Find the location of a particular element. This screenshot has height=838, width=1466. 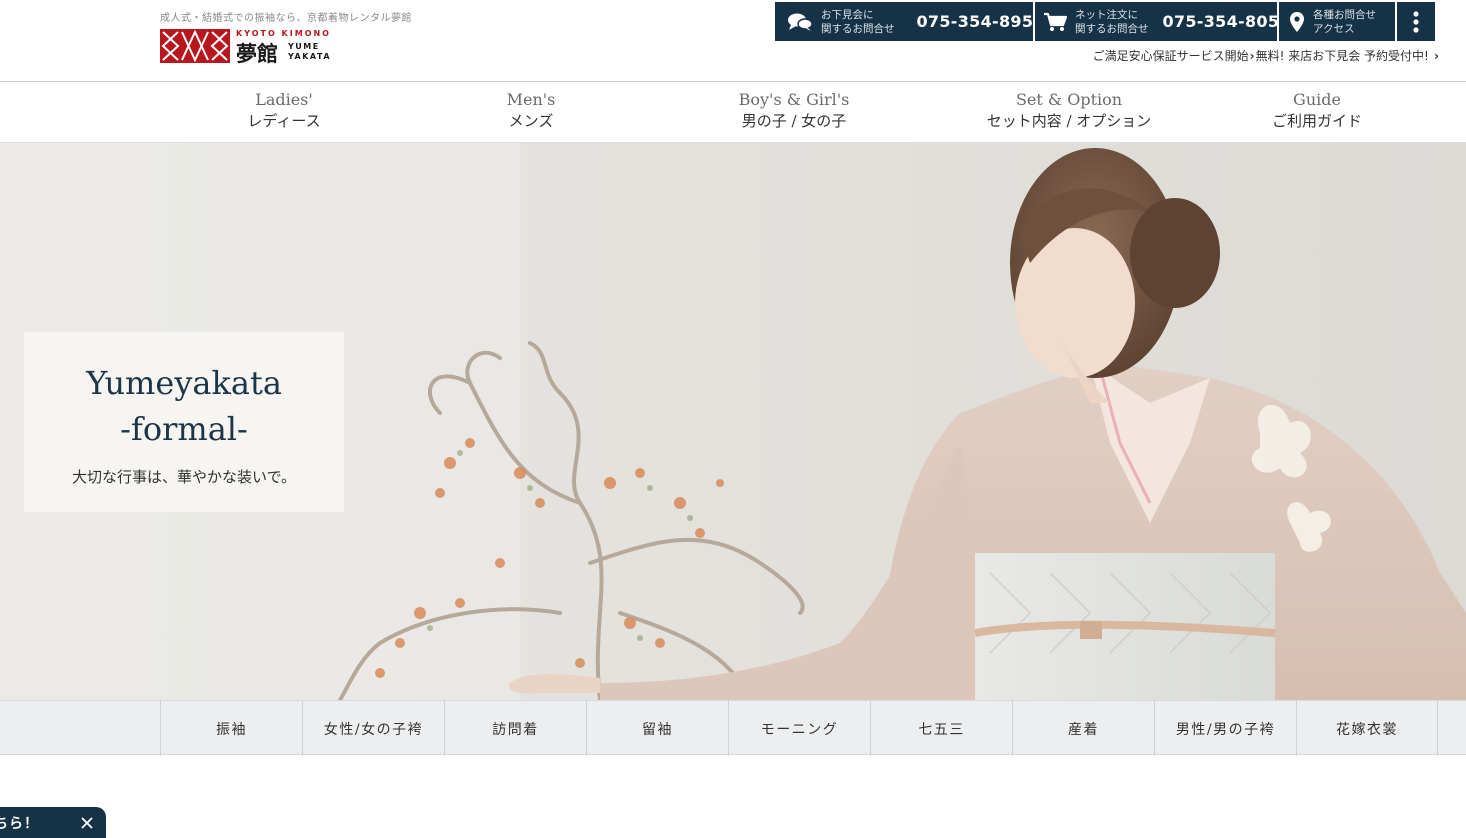

nav-mens-jp: メンズ is located at coordinates (531, 121).